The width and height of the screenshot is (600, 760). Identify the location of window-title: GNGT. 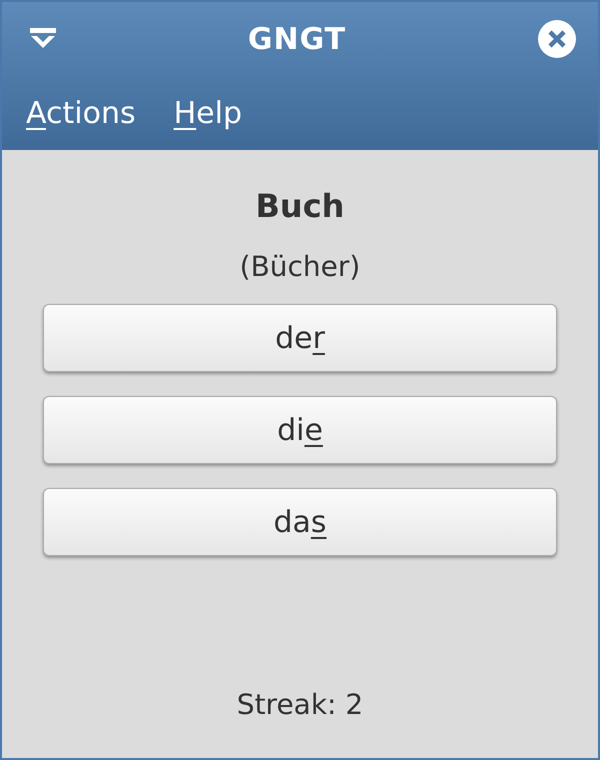
(297, 39).